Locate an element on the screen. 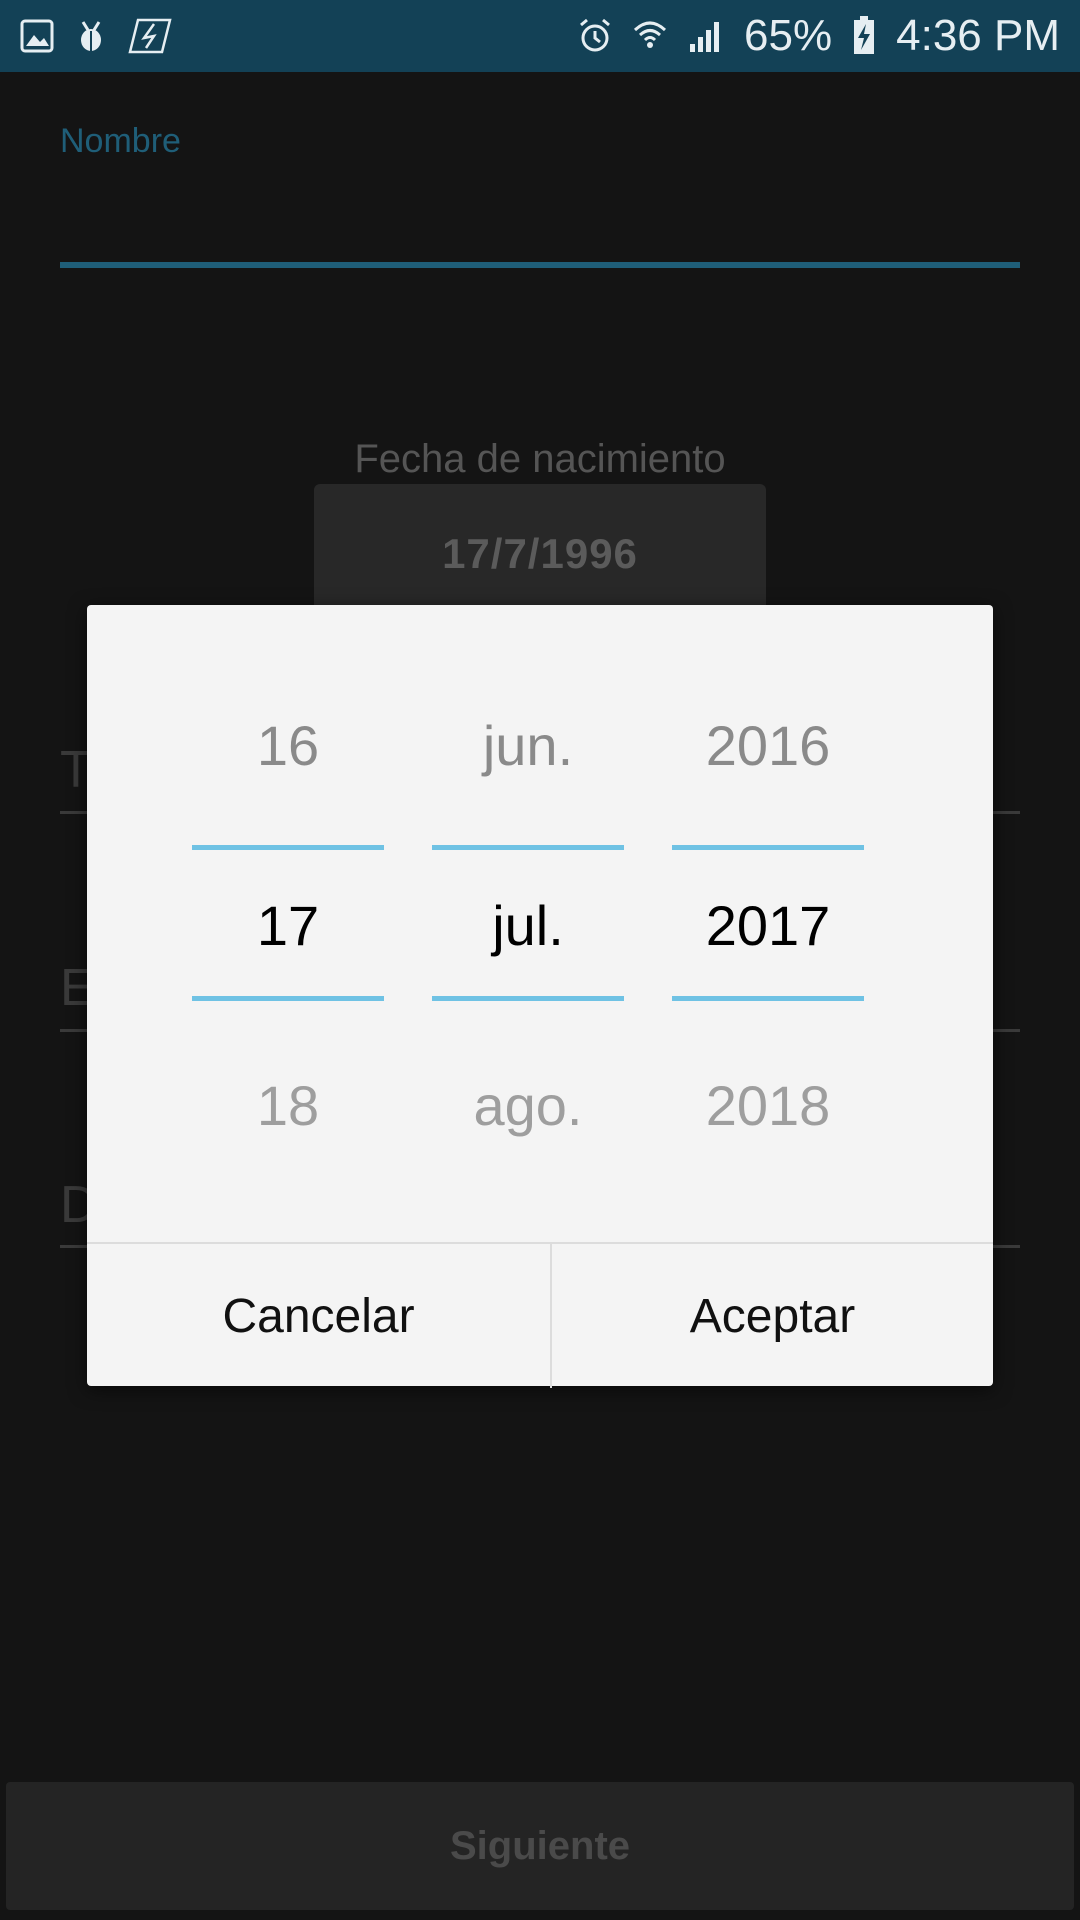  battery-charging-icon is located at coordinates (864, 36).